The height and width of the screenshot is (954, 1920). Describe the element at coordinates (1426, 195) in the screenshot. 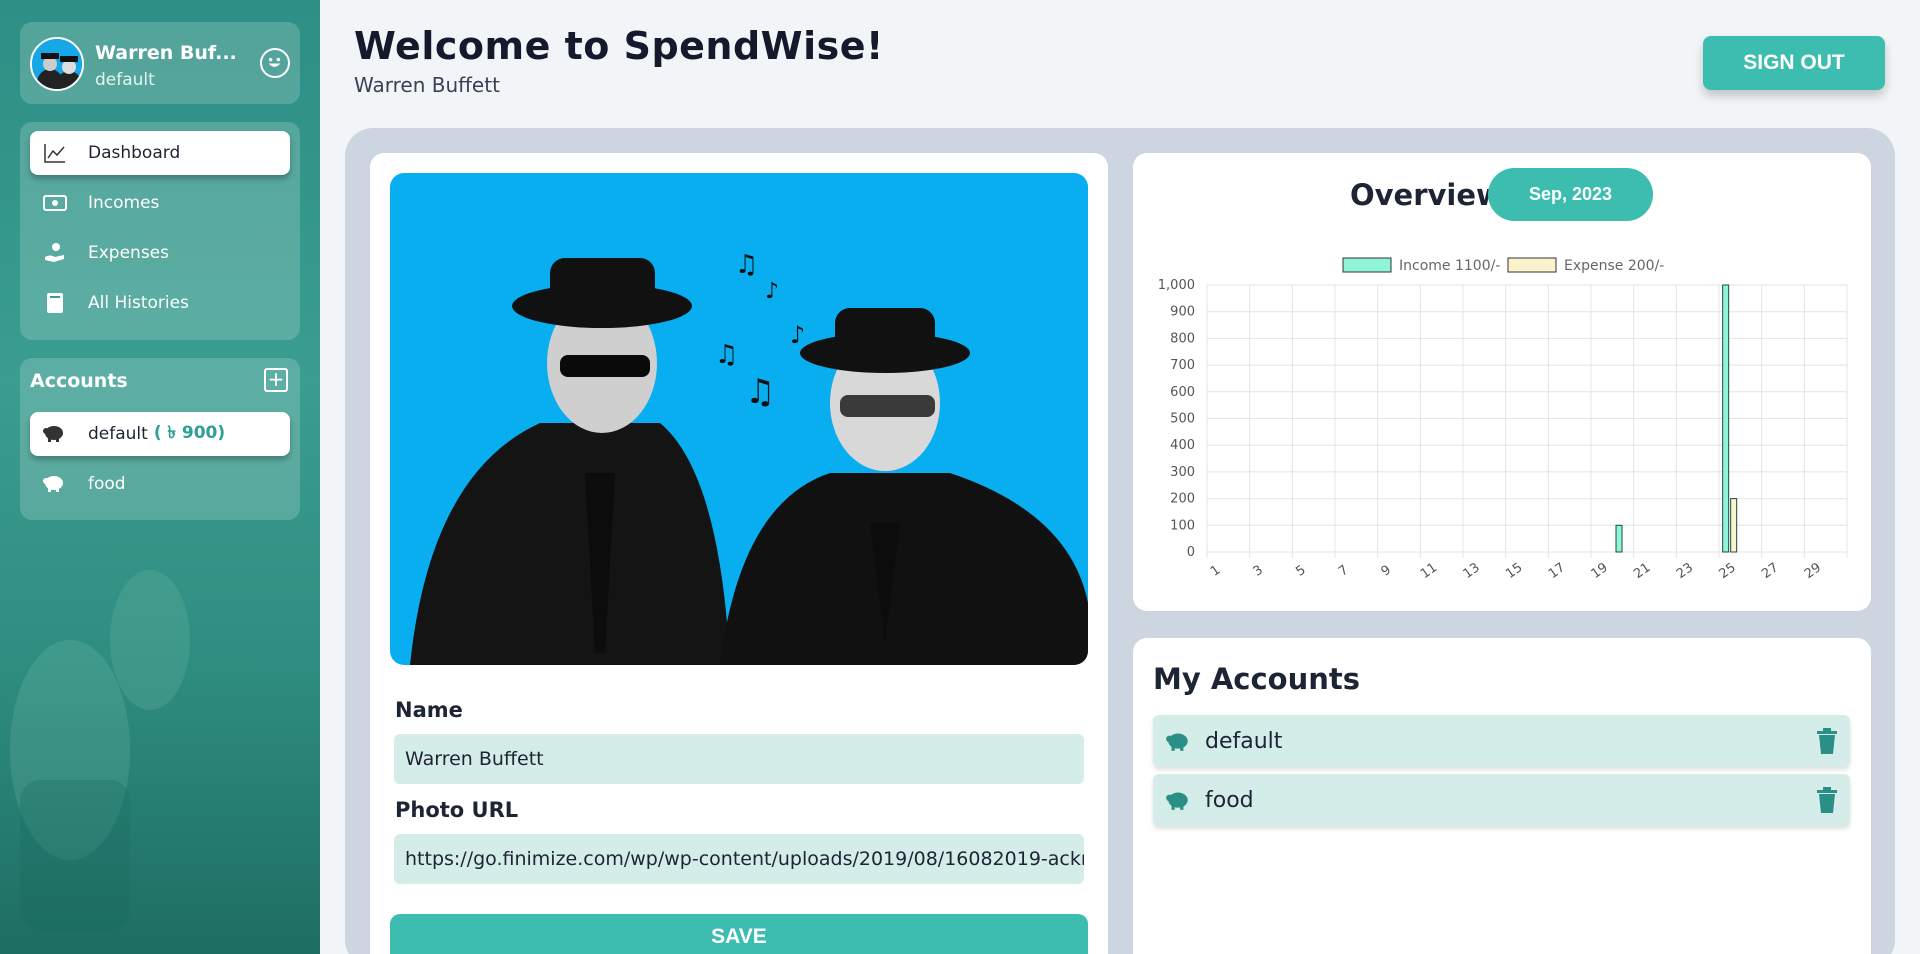

I see `overview-title: Overview` at that location.